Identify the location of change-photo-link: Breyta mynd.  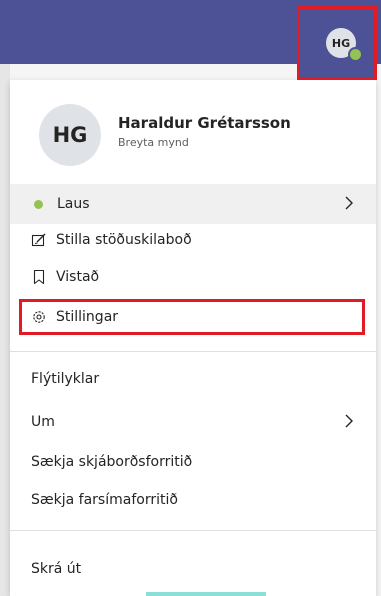
(153, 142).